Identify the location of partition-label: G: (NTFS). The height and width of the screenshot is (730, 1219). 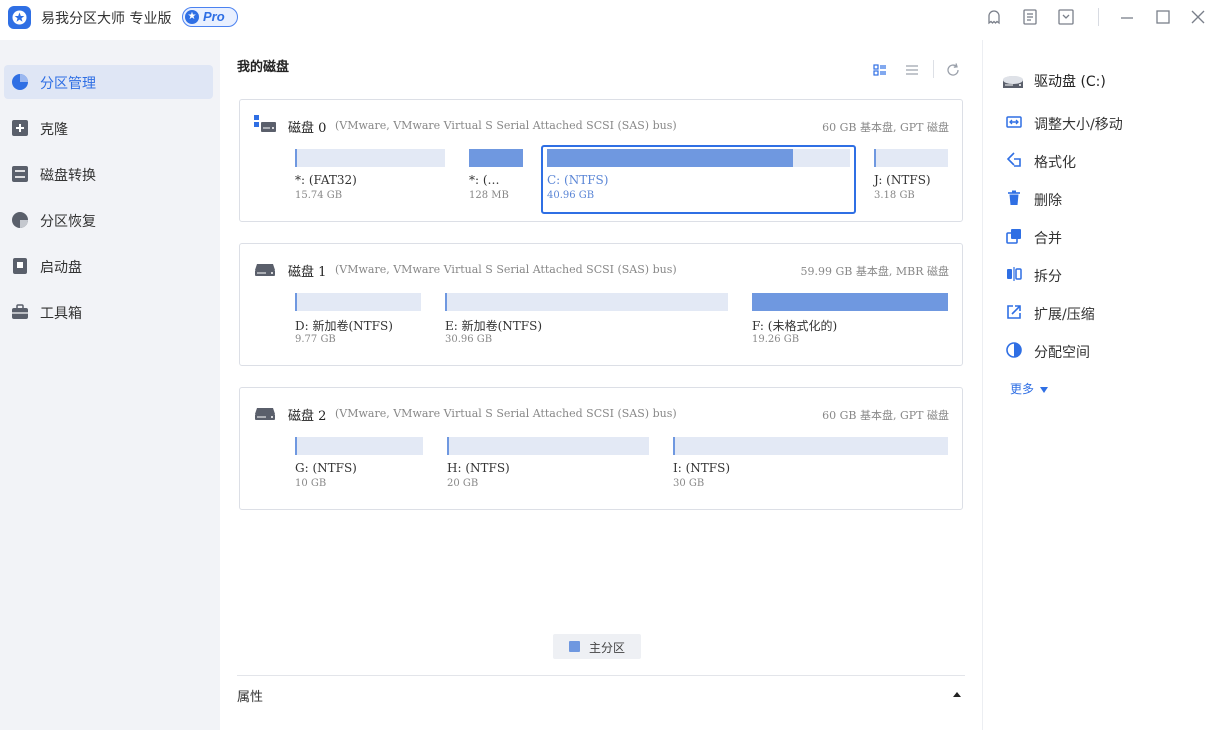
(326, 468).